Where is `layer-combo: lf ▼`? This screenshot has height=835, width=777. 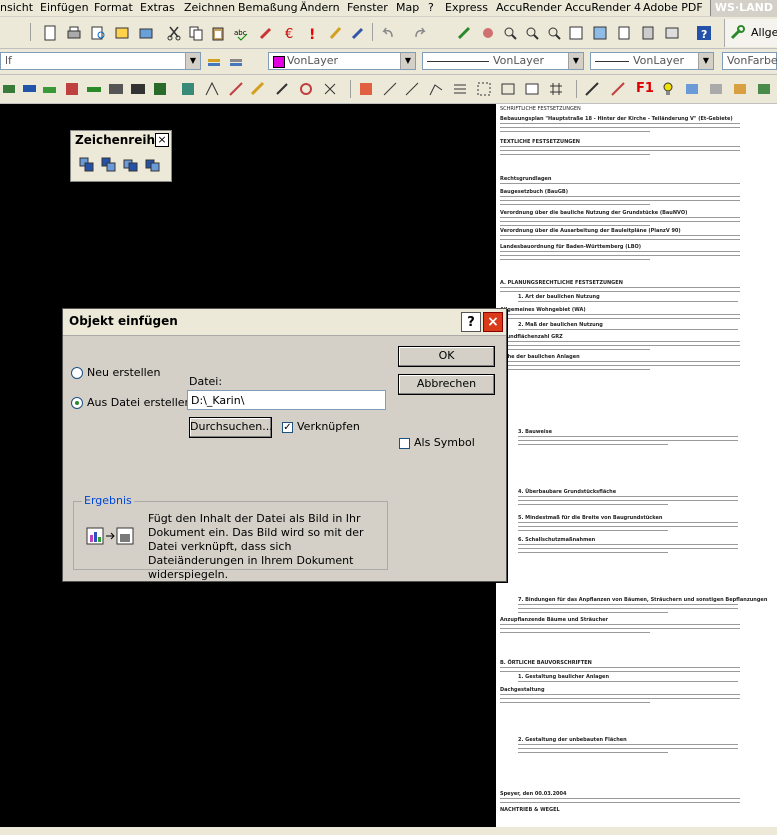
layer-combo: lf ▼ is located at coordinates (100, 61).